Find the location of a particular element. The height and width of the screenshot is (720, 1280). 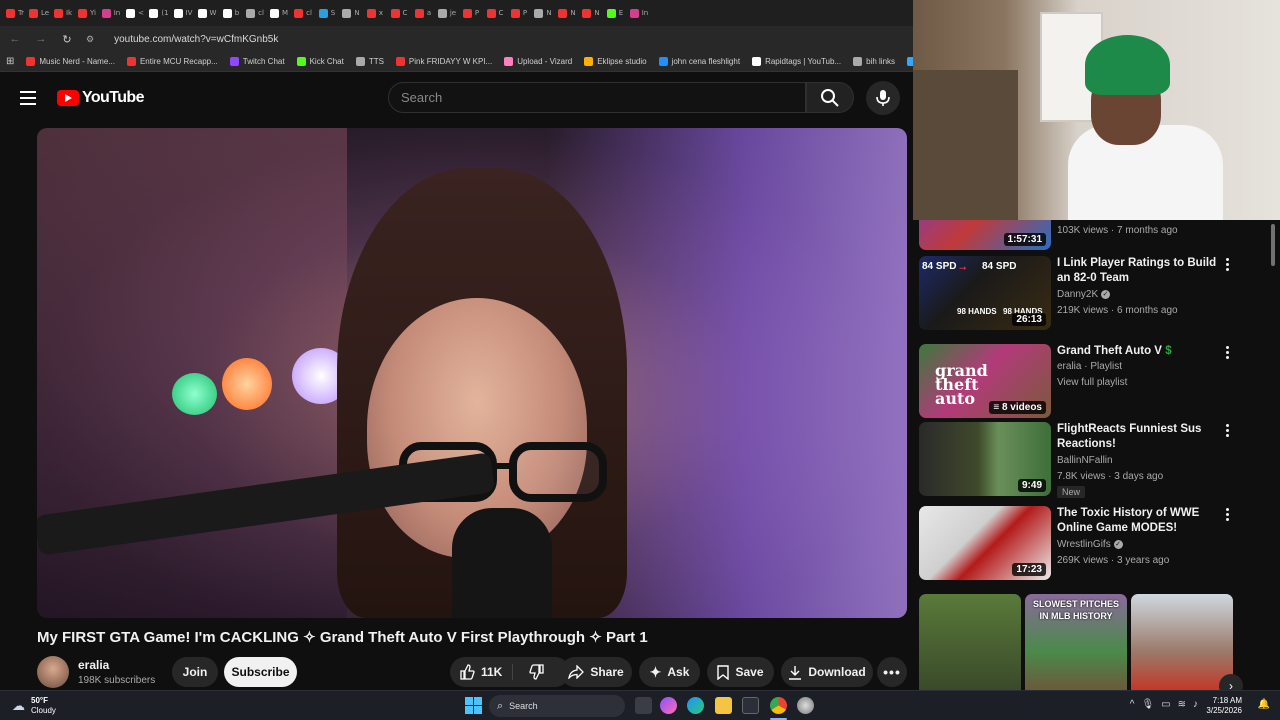

share-button: Share is located at coordinates (596, 672).